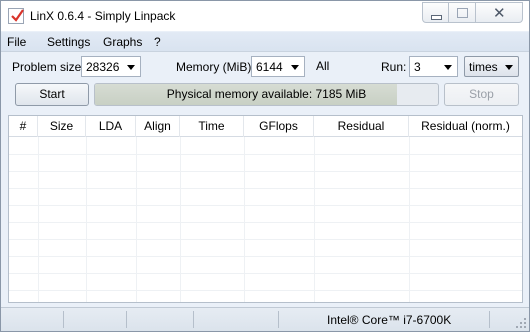  I want to click on stop-button: Stop, so click(481, 94).